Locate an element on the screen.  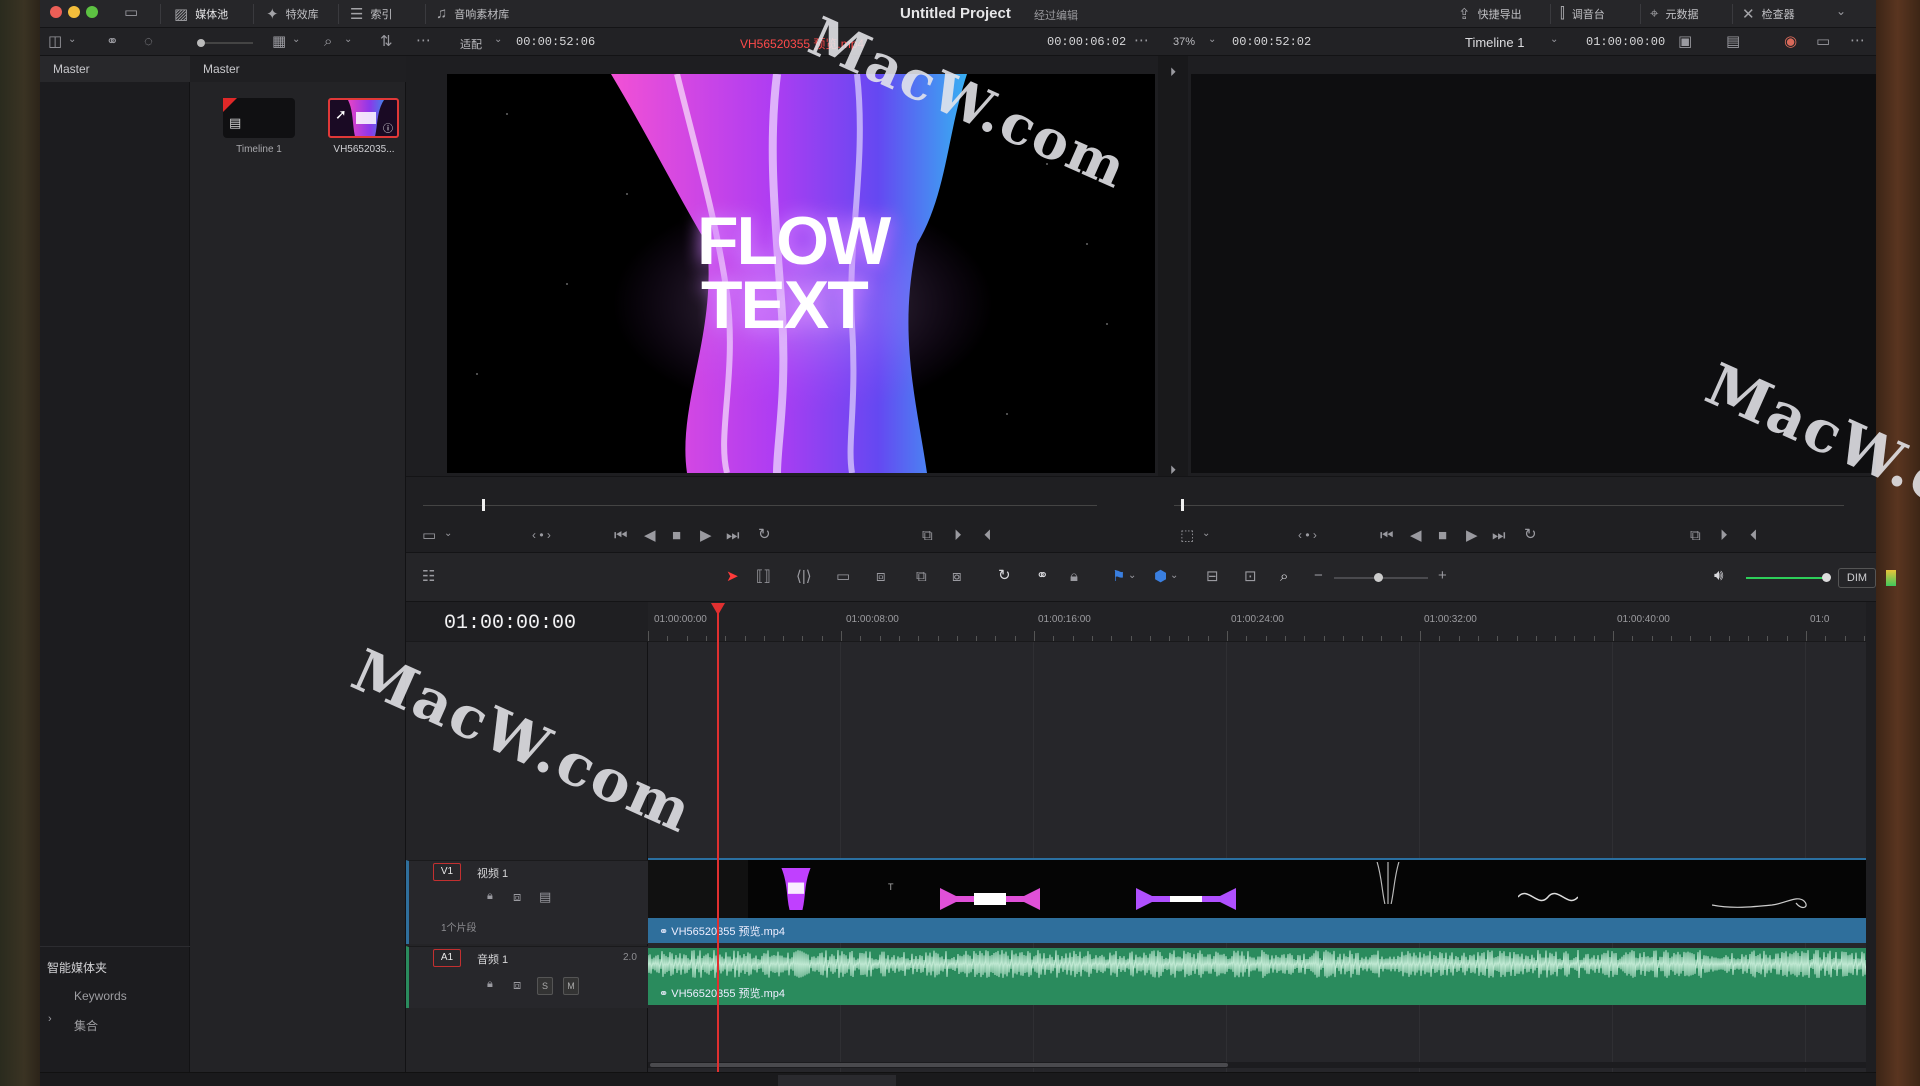
reverse-icon: ◀ is located at coordinates (1416, 535).